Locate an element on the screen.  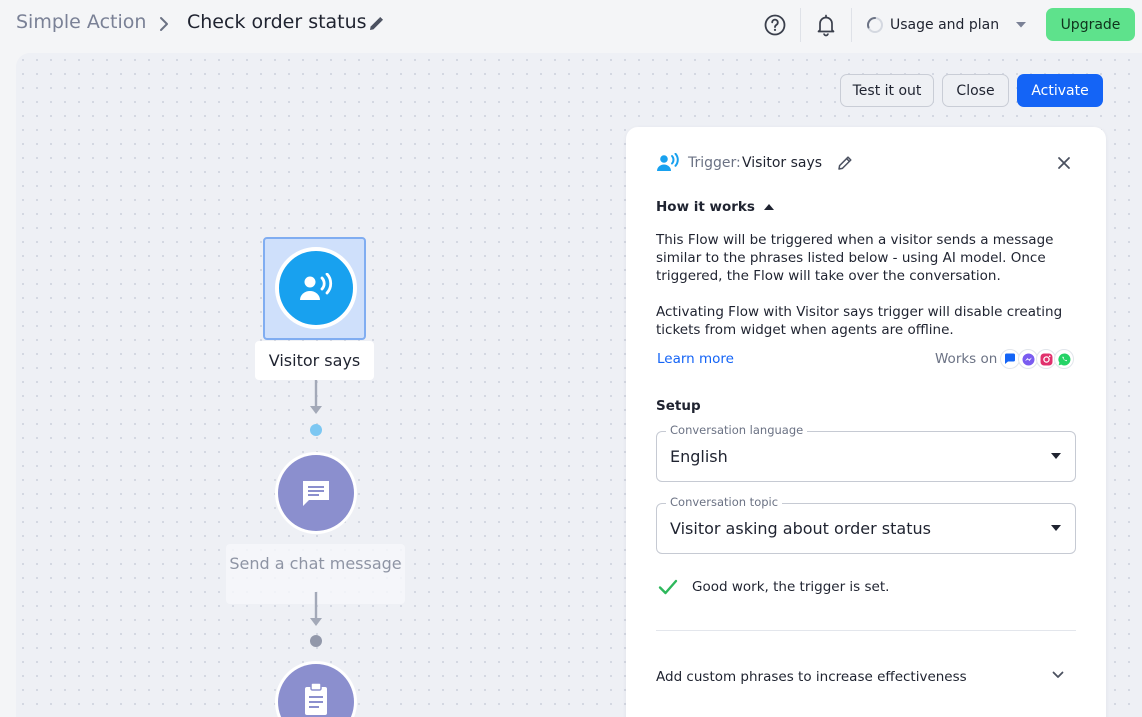
whatsapp-icon is located at coordinates (1064, 359).